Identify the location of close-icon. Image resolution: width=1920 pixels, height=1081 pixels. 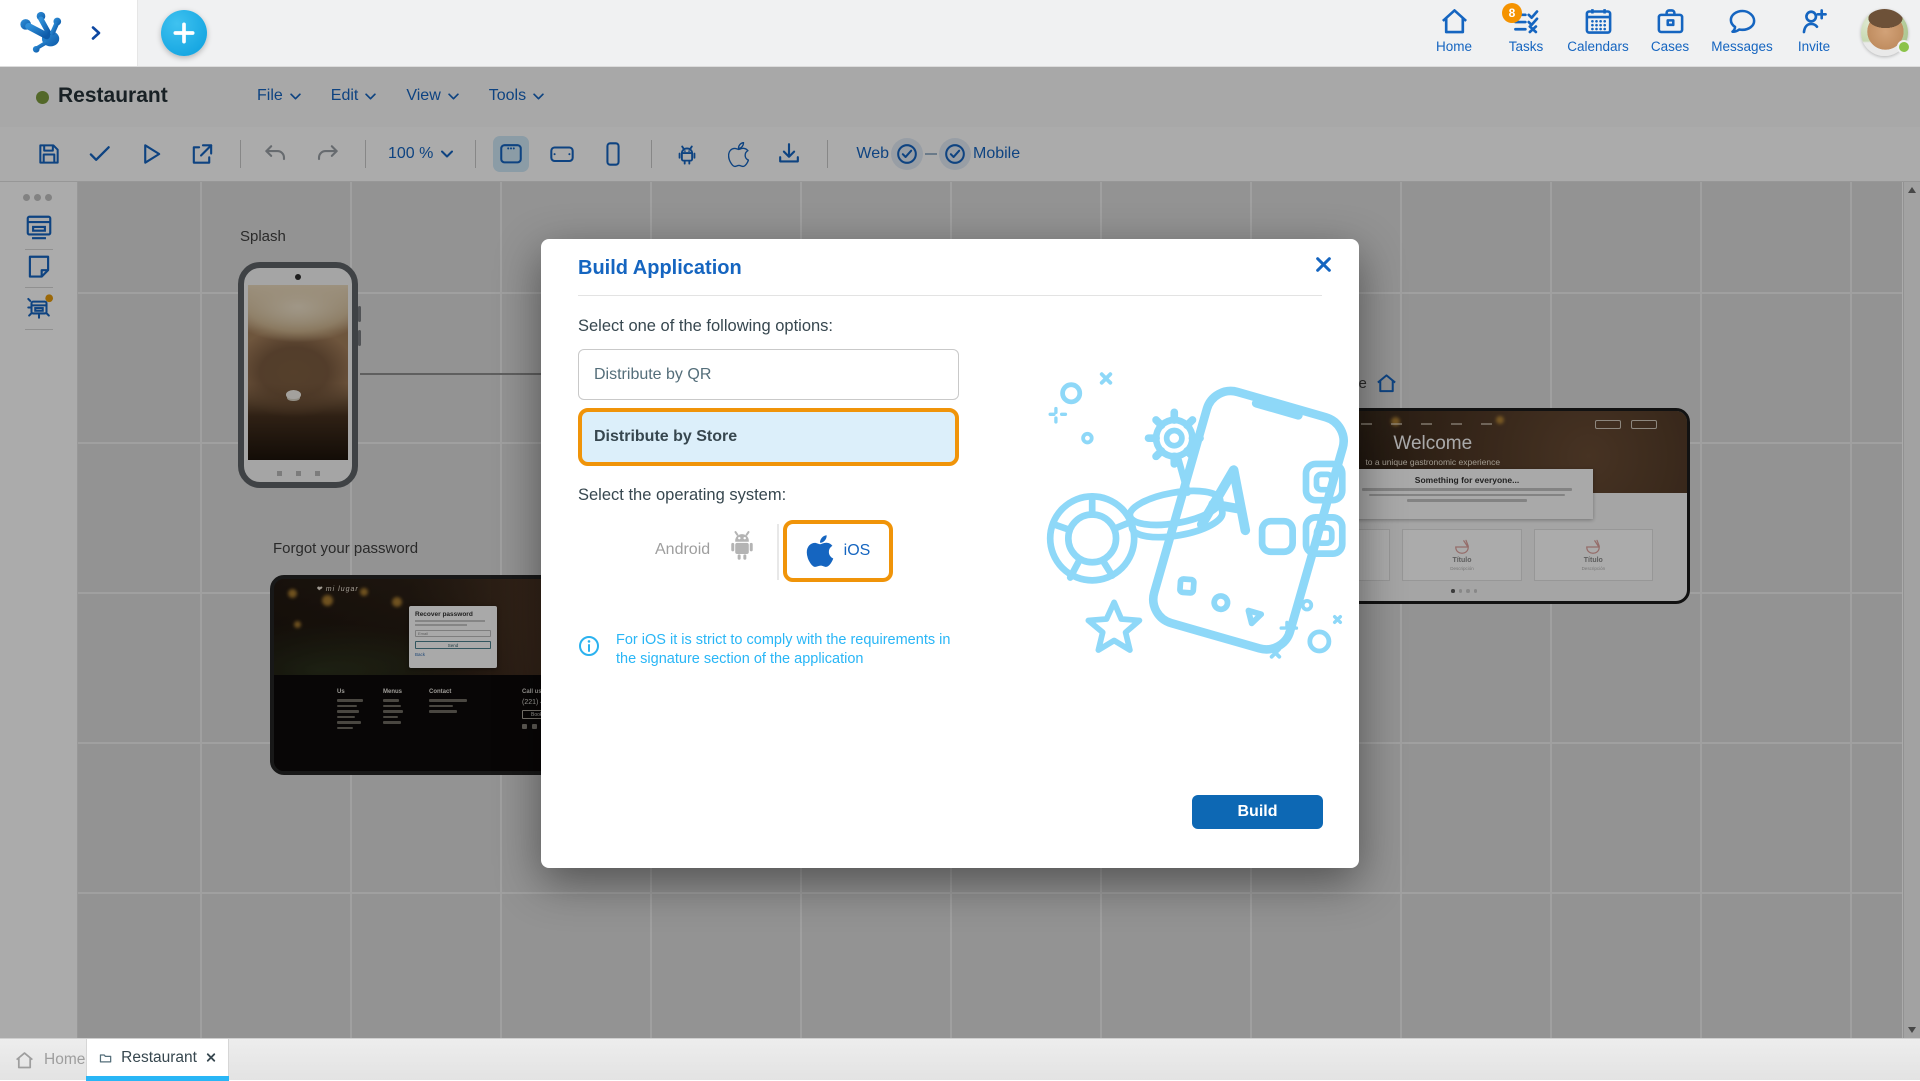
(1323, 264).